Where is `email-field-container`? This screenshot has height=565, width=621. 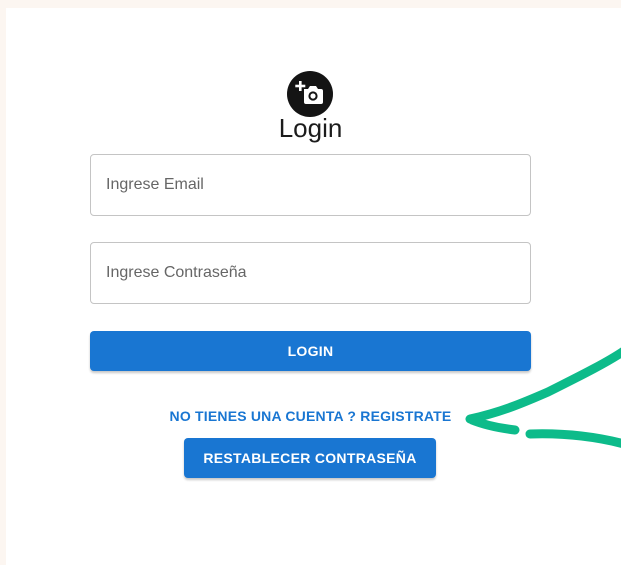 email-field-container is located at coordinates (310, 185).